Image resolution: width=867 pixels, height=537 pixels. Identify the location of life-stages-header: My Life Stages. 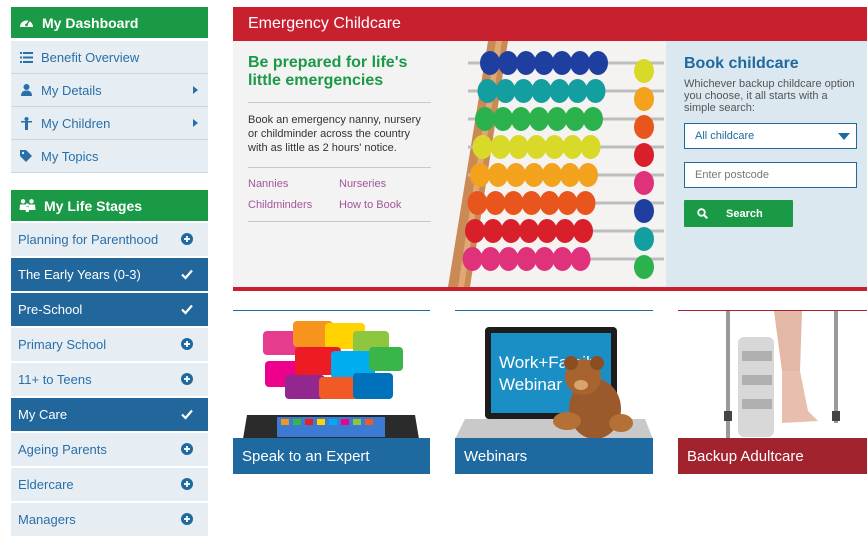
(109, 205).